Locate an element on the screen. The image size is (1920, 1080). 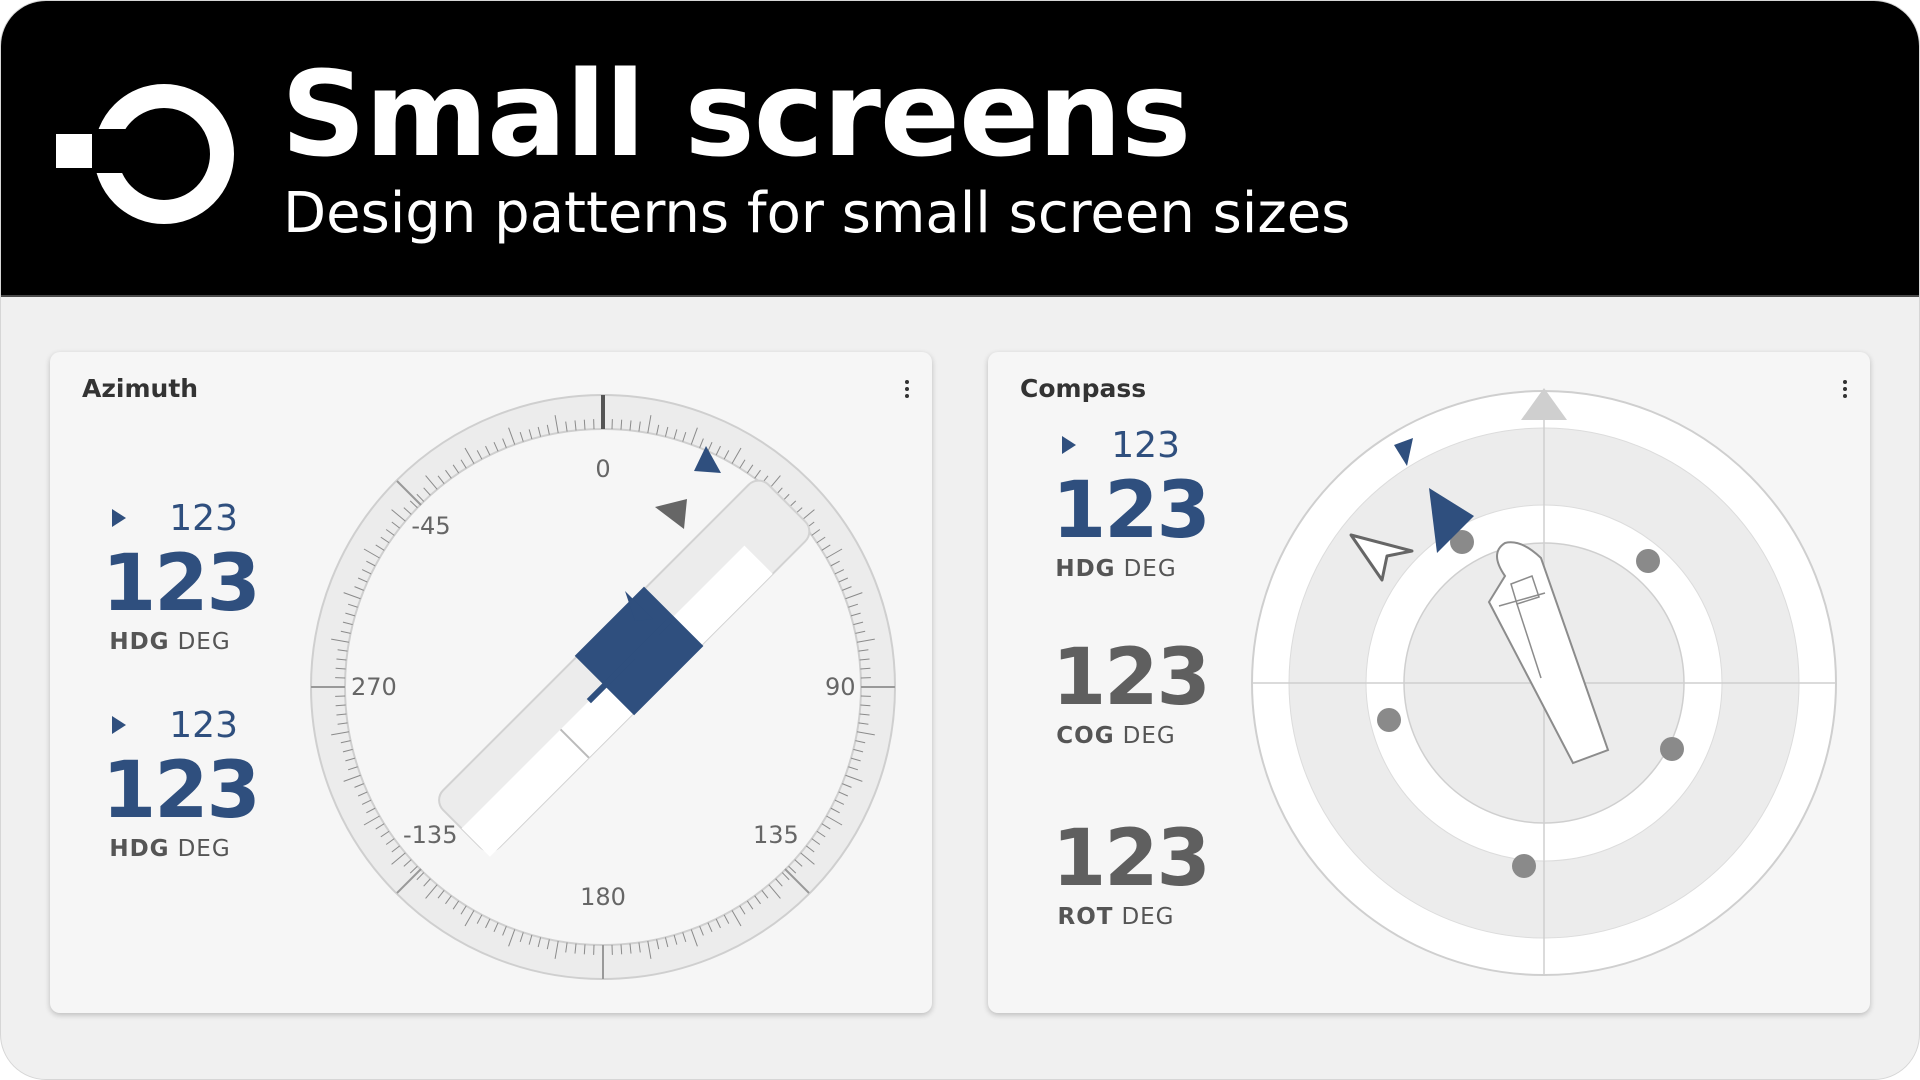
cog-value: 123 is located at coordinates (1131, 678).